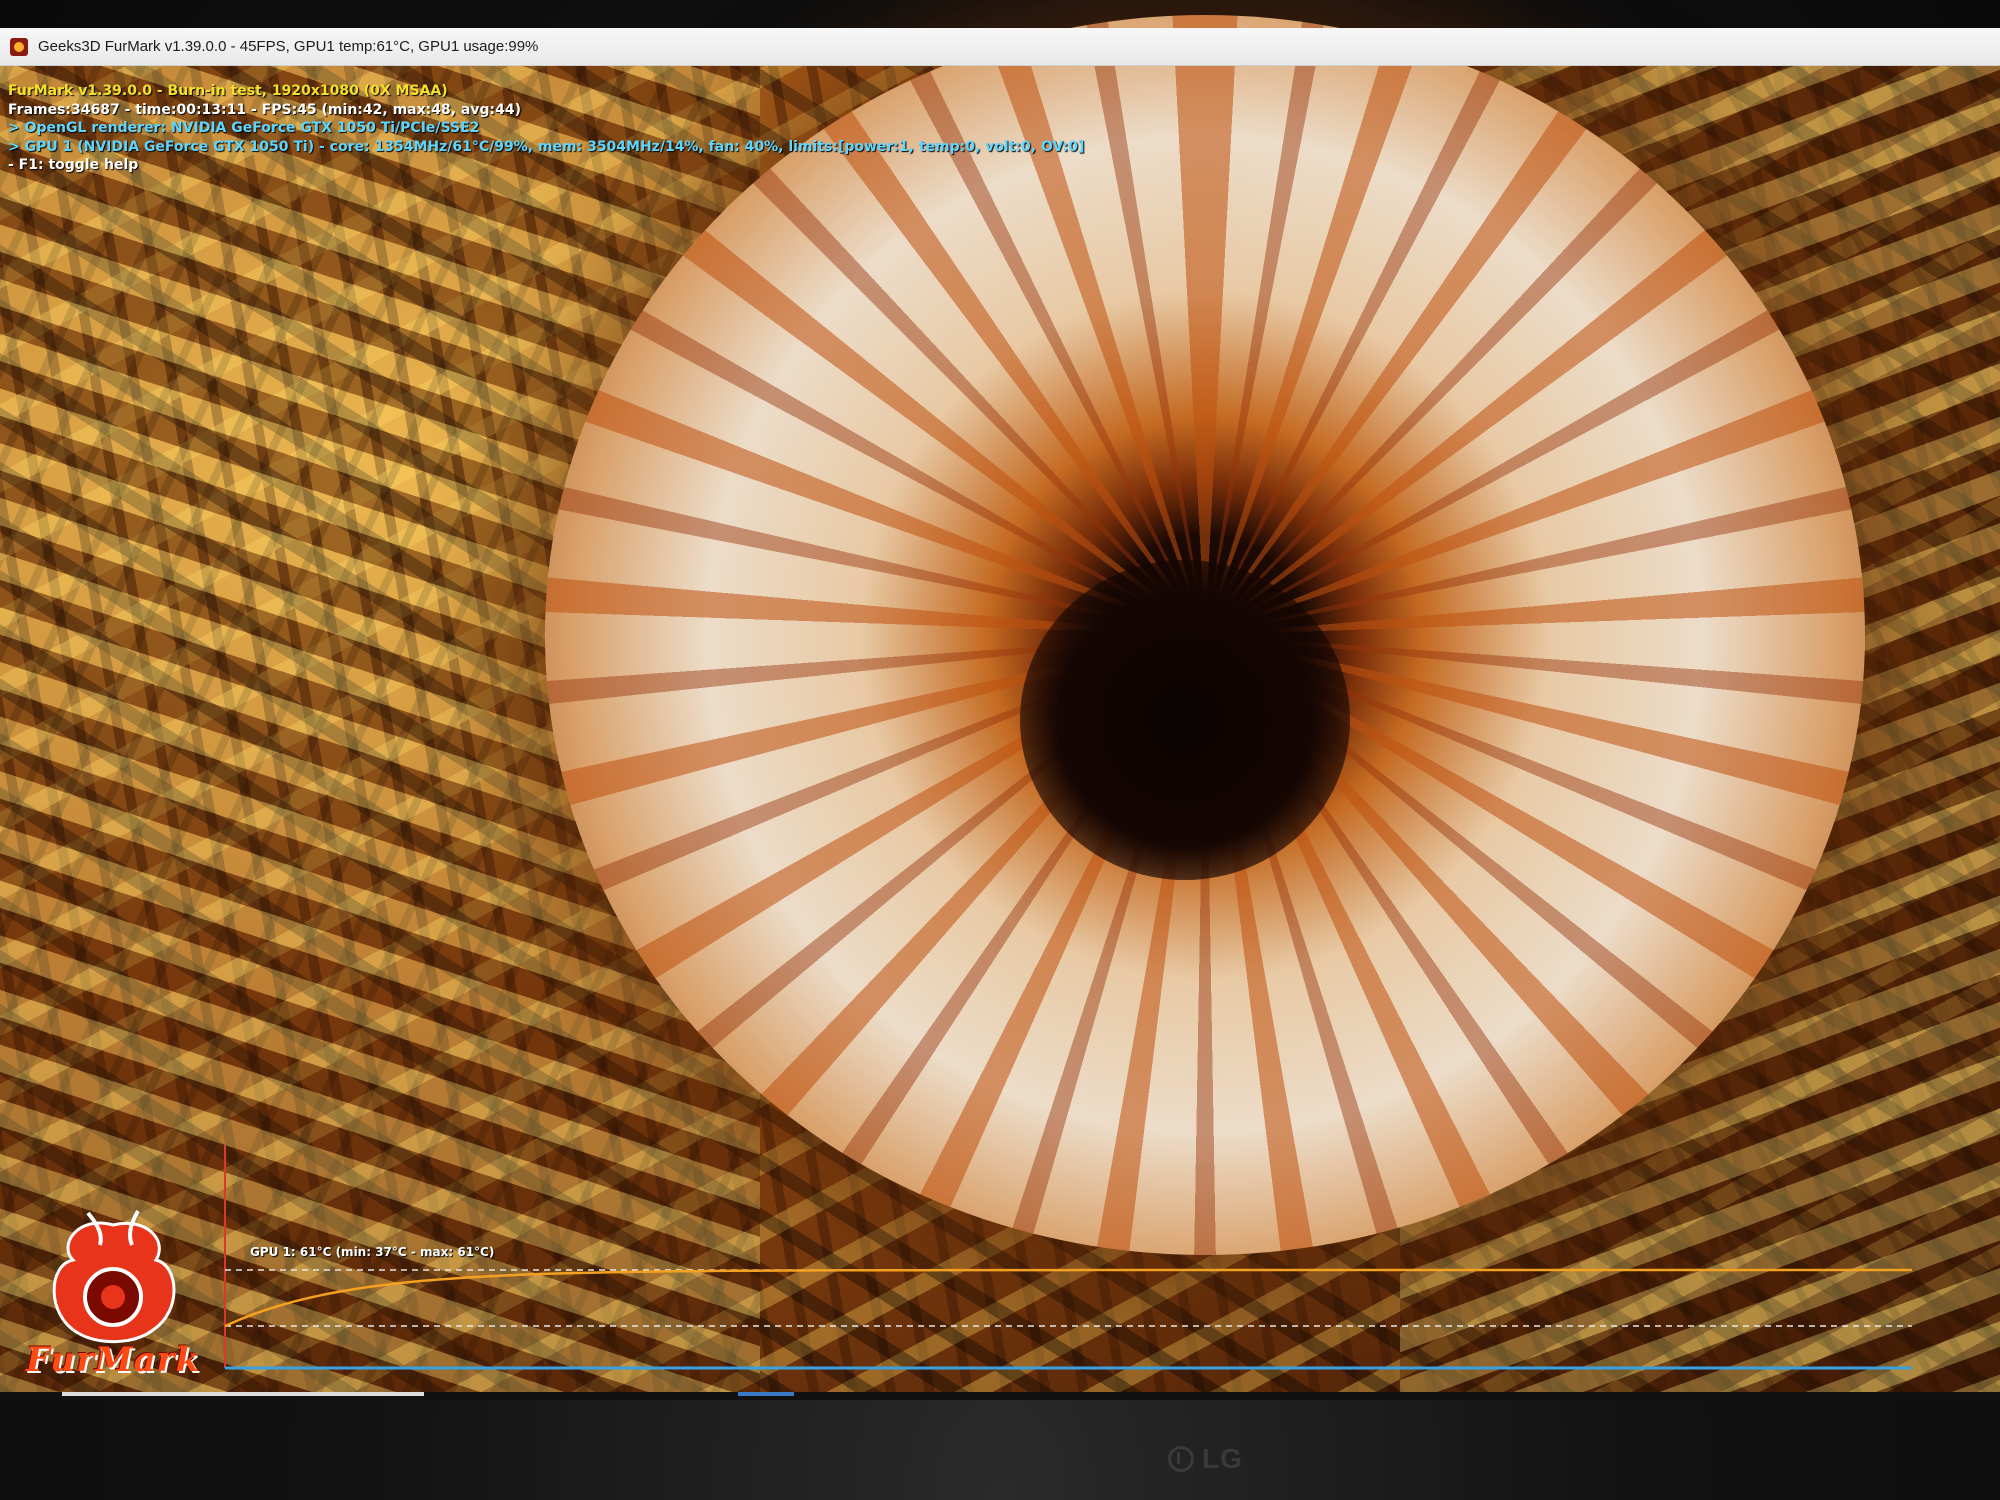  I want to click on furmark-logo: FurMark, so click(113, 1292).